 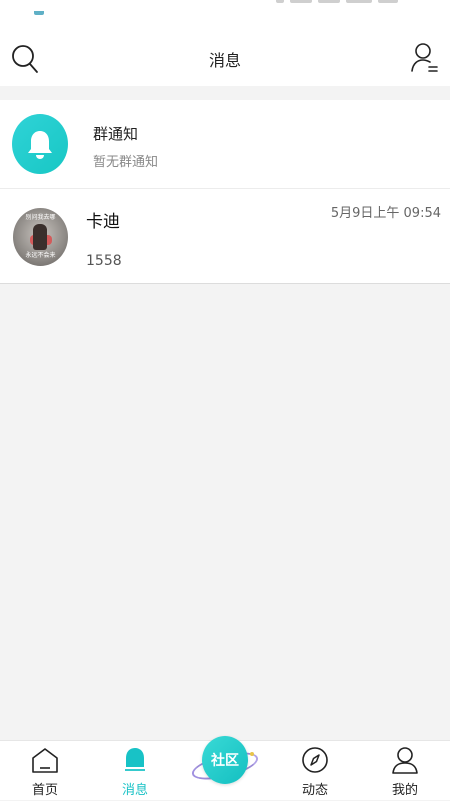 I want to click on community-button-ball: 社区, so click(x=225, y=760).